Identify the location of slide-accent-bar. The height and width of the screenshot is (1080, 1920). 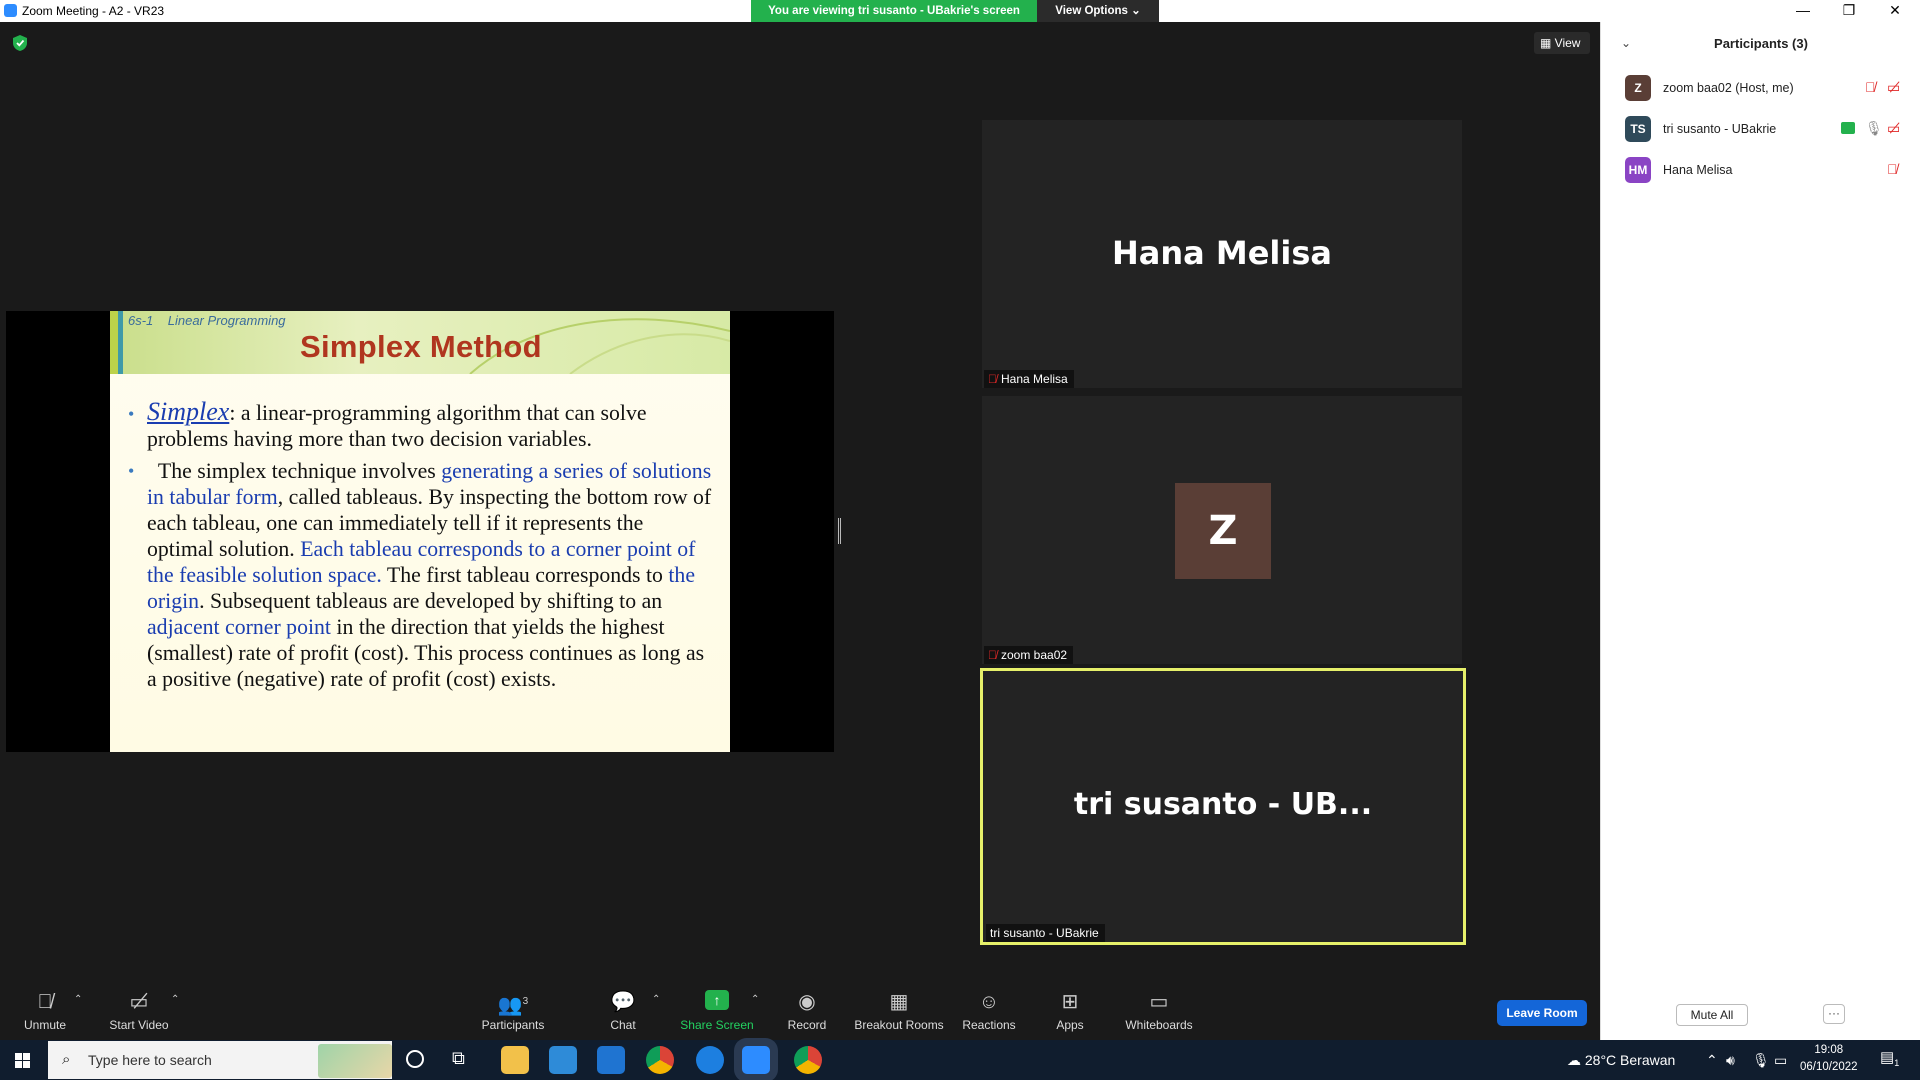
(114, 342).